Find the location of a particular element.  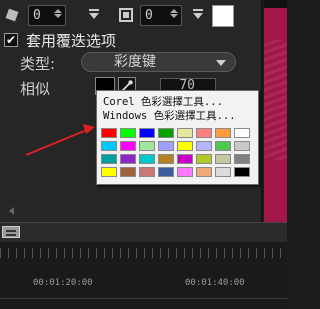

border-value: 0 is located at coordinates (149, 15).